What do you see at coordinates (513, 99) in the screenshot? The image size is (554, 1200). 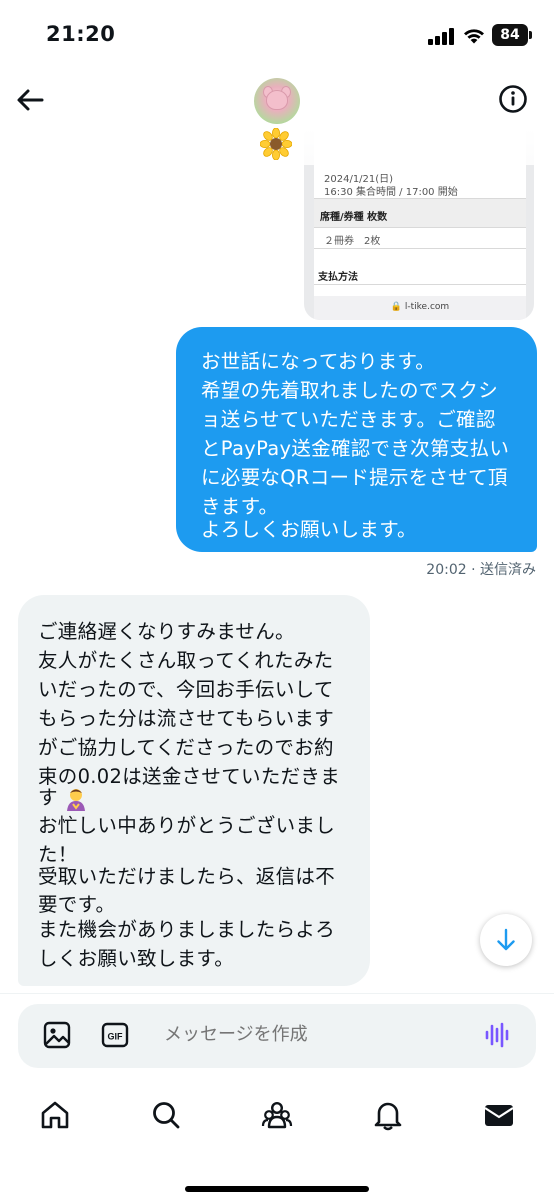 I see `info-icon` at bounding box center [513, 99].